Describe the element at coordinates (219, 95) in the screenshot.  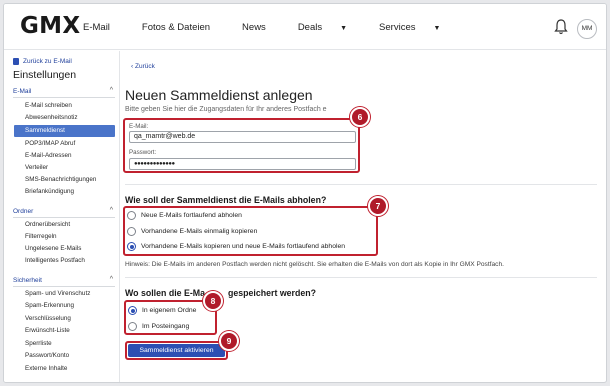
I see `page-title: Neuen Sammeldienst anlegen` at that location.